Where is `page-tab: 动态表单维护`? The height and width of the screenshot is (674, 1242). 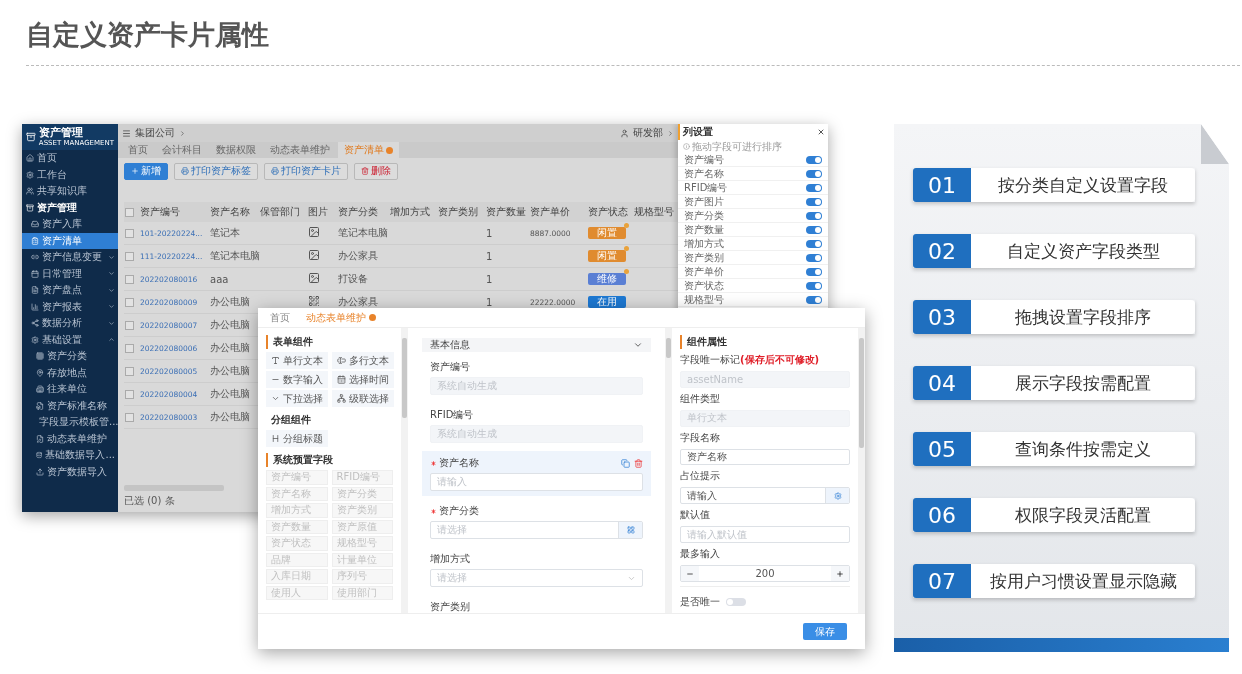
page-tab: 动态表单维护 is located at coordinates (300, 150).